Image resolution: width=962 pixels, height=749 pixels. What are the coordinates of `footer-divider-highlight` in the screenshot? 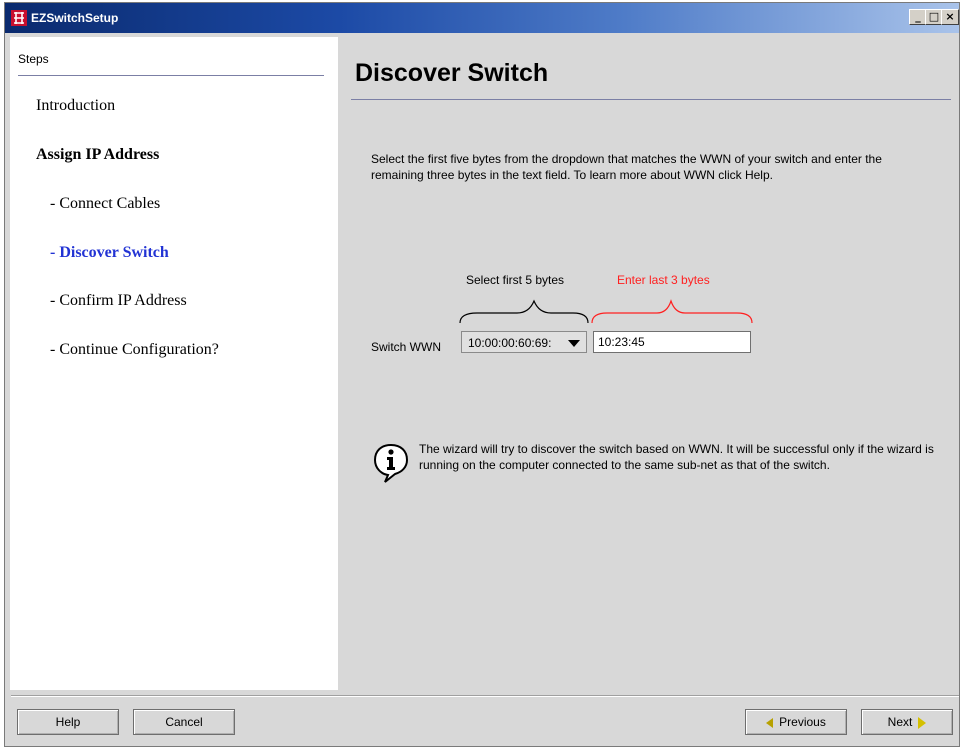 It's located at (485, 696).